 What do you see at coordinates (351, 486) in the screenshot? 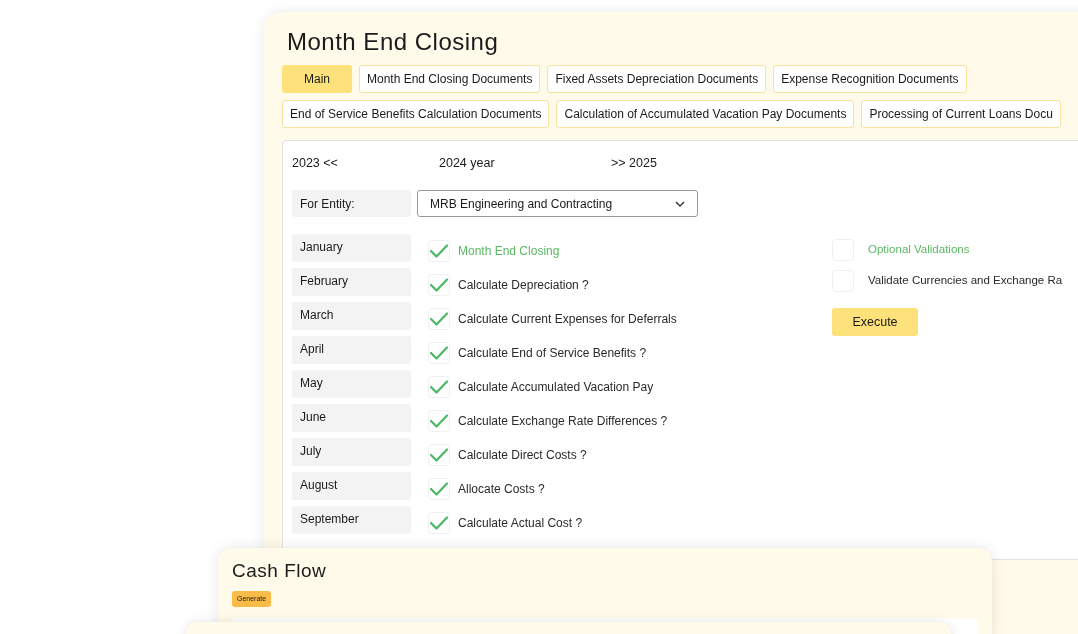
I see `month-item: August` at bounding box center [351, 486].